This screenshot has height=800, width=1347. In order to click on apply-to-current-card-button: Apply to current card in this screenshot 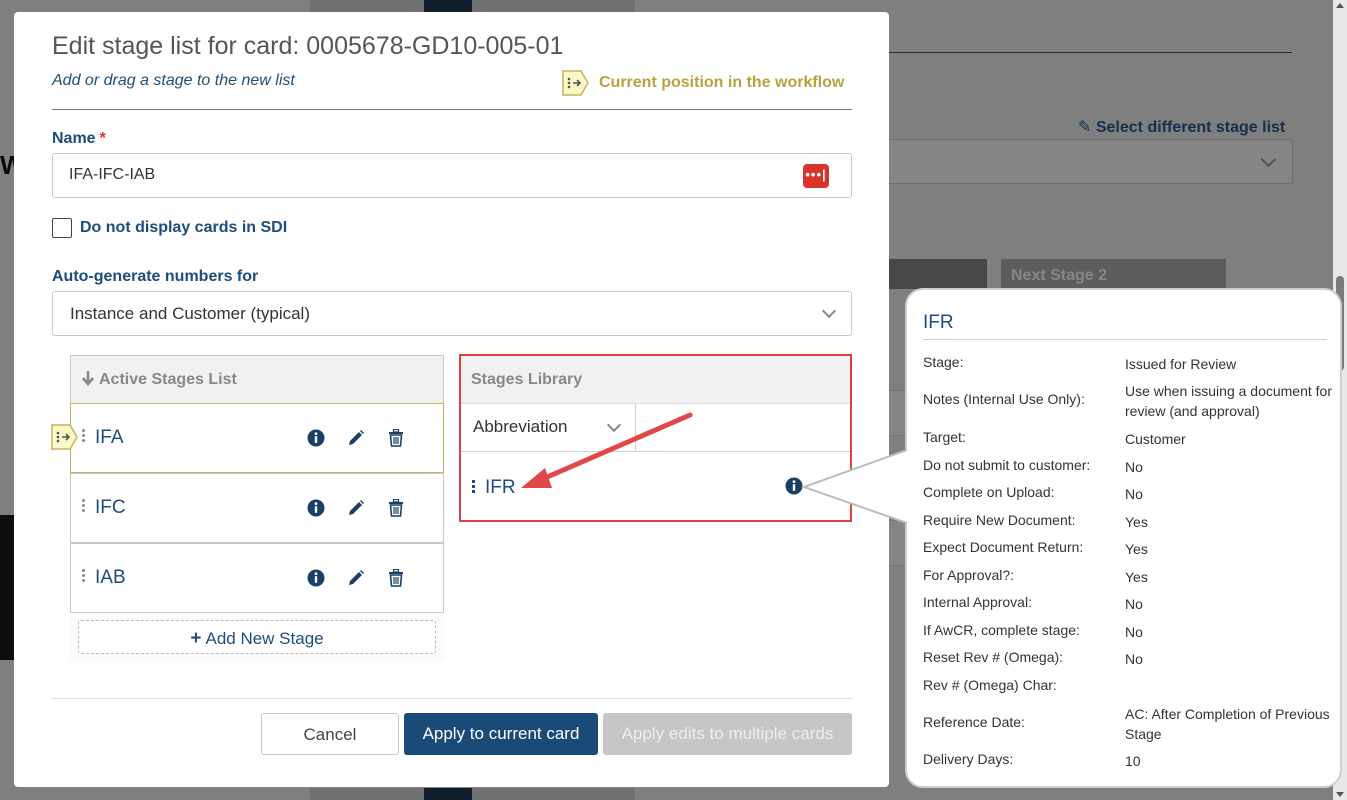, I will do `click(501, 734)`.